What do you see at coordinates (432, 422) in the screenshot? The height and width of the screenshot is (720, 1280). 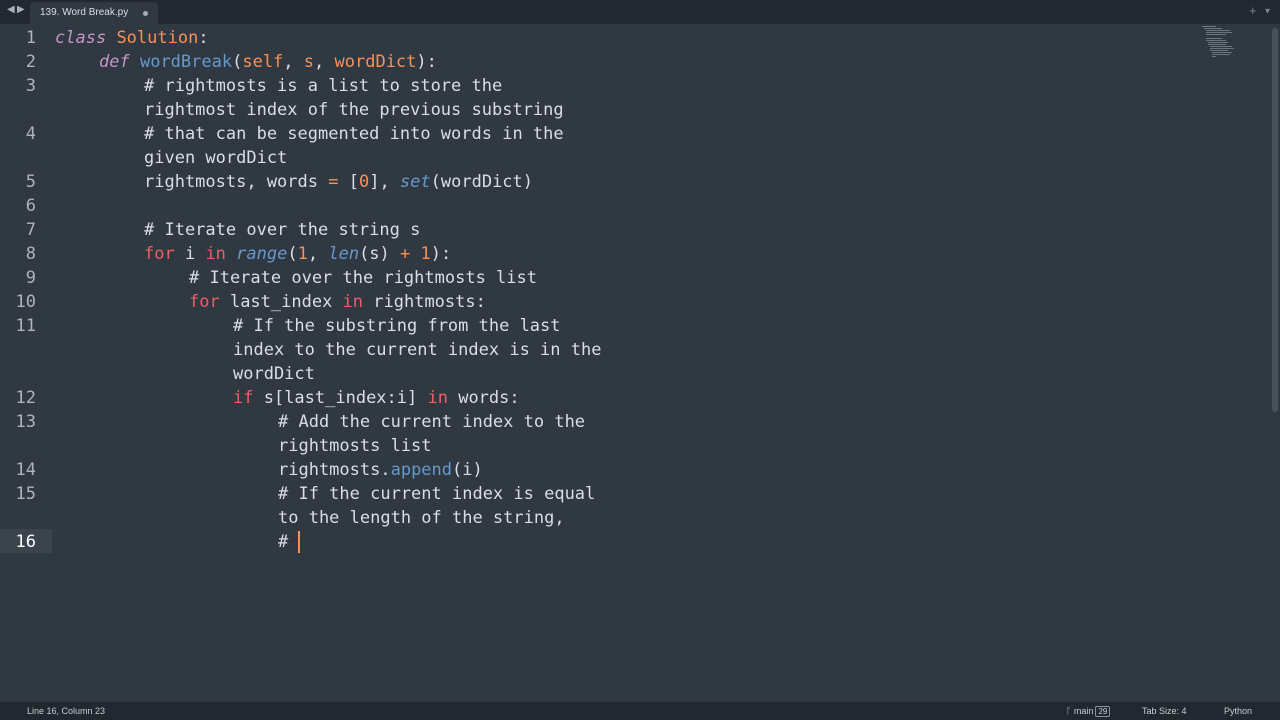 I see `comment: # Add the current index to the` at bounding box center [432, 422].